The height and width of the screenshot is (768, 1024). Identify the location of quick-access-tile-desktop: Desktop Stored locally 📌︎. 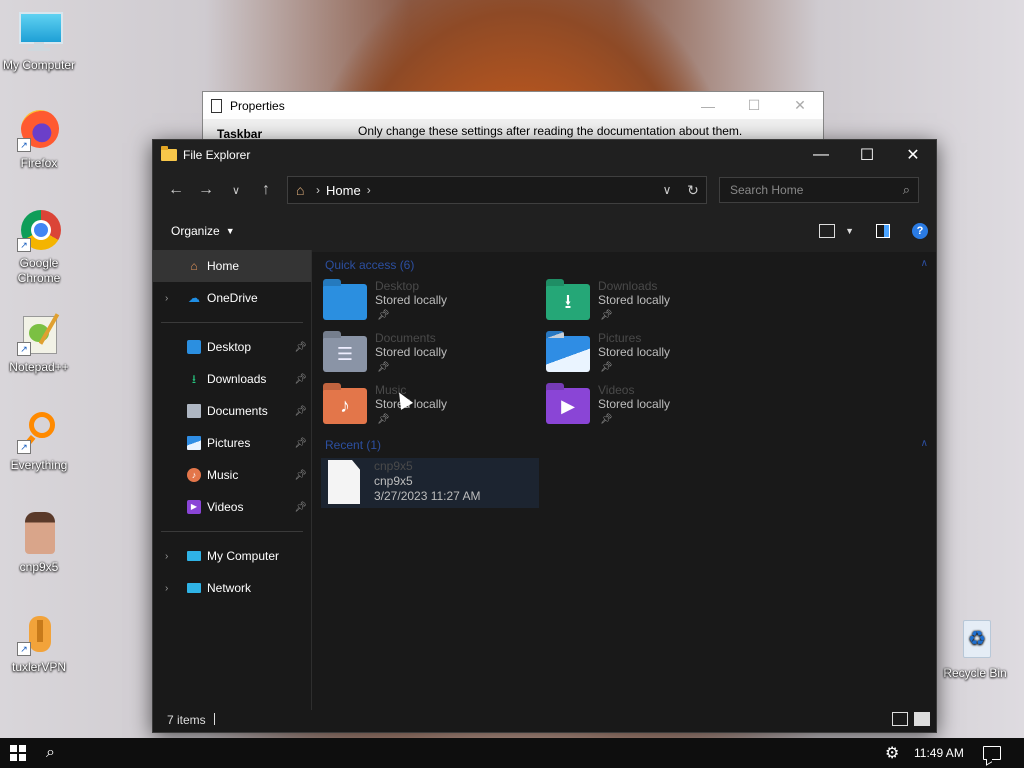
(433, 303).